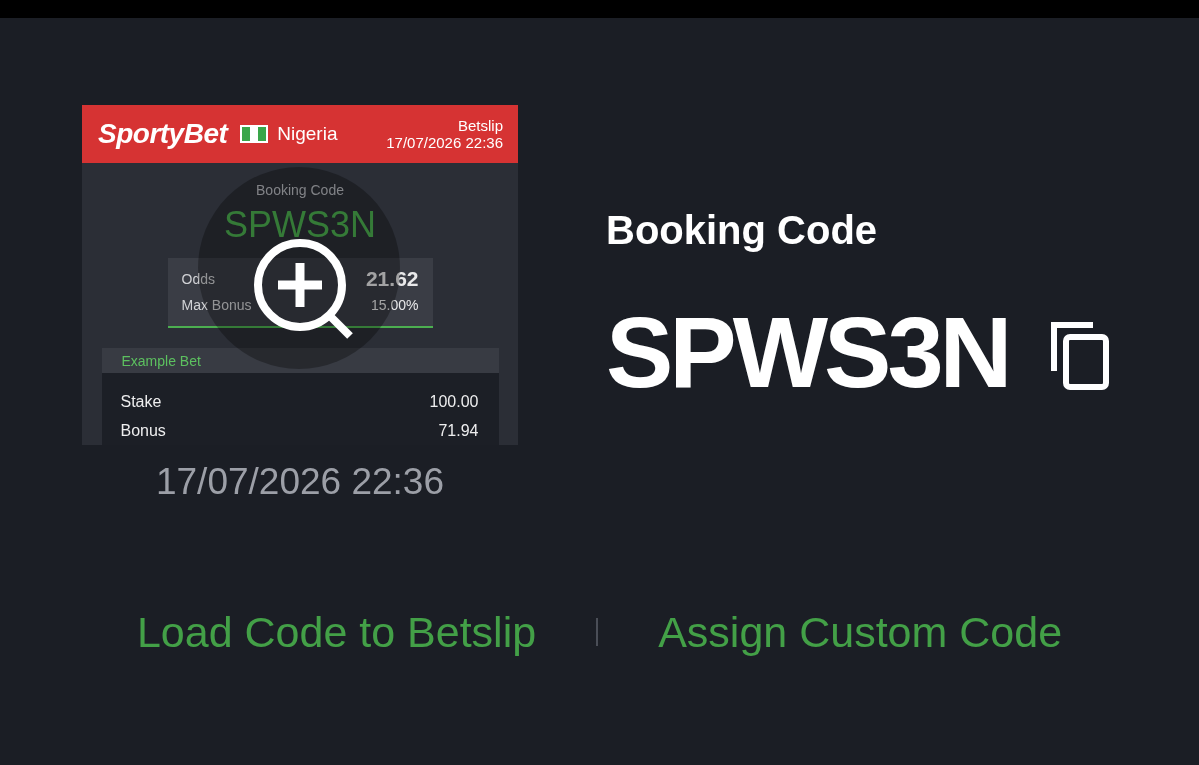 Image resolution: width=1199 pixels, height=765 pixels. What do you see at coordinates (807, 352) in the screenshot?
I see `booking-code-value: SPWS3N` at bounding box center [807, 352].